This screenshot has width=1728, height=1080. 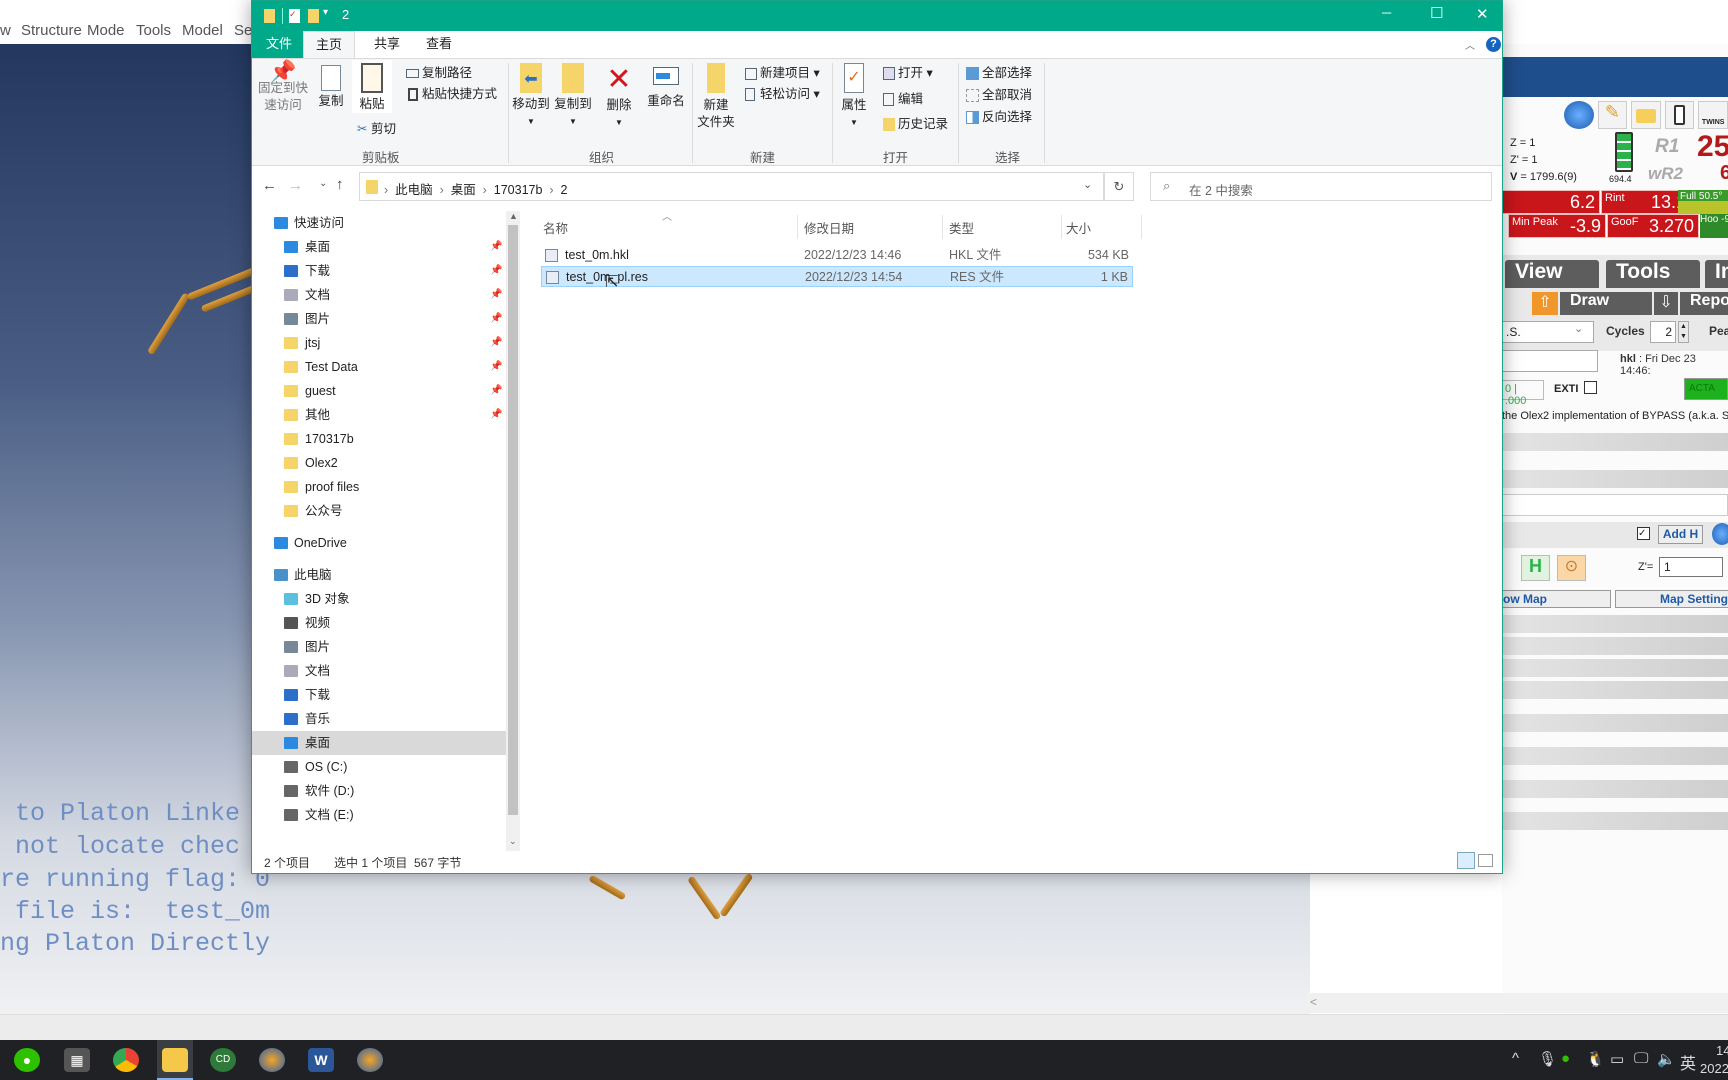 I want to click on calculator-icon: ▦, so click(x=77, y=1060).